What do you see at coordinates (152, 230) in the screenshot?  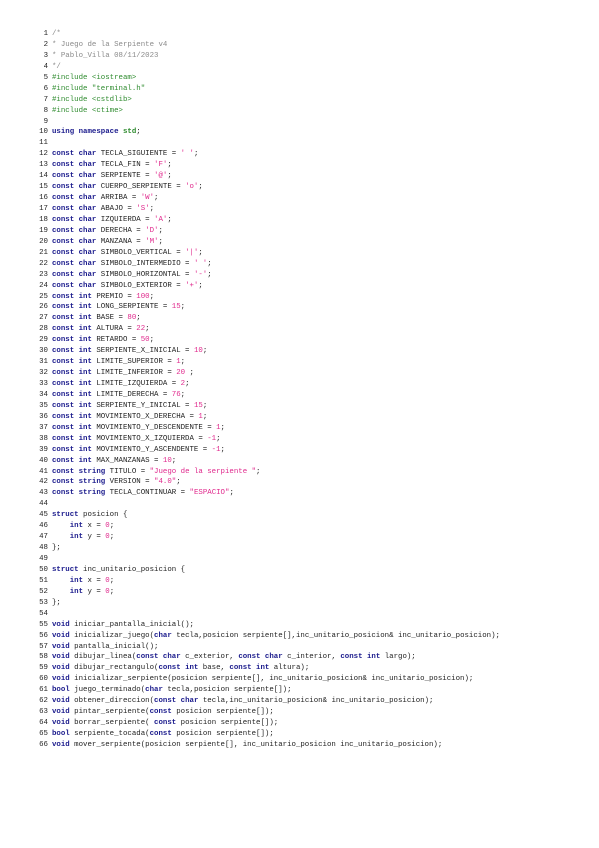 I see `code-token: 'D'` at bounding box center [152, 230].